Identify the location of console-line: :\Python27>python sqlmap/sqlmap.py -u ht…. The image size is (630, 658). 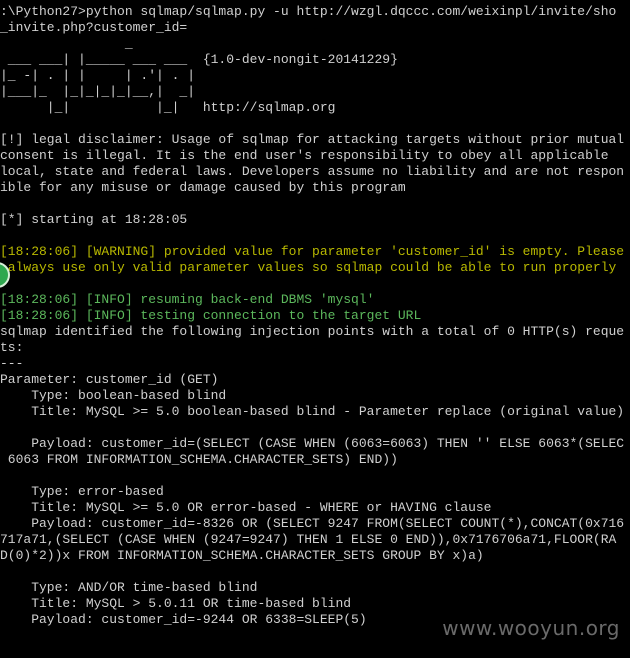
(308, 11).